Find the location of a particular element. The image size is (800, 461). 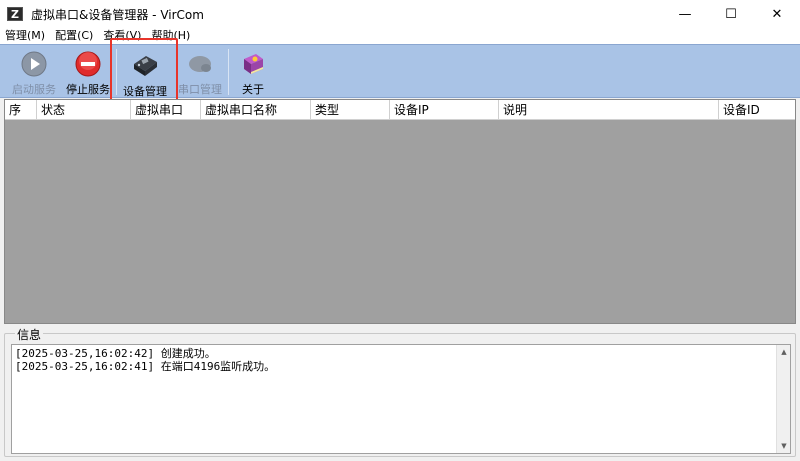

column-header-type: 类型 is located at coordinates (350, 110).